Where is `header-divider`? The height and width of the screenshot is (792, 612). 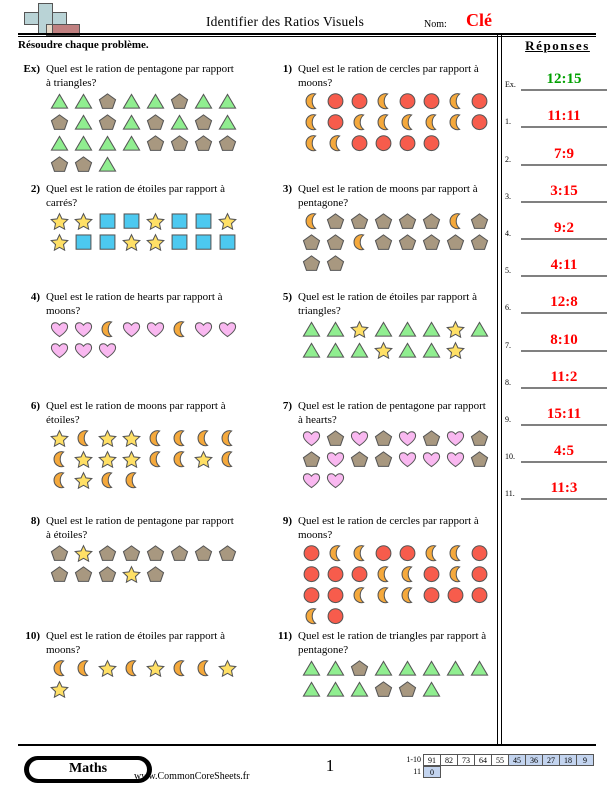
header-divider is located at coordinates (307, 34).